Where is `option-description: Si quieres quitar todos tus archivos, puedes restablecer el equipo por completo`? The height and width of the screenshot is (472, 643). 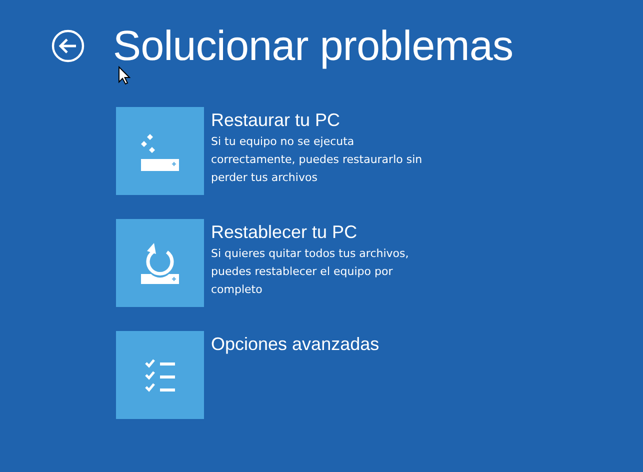
option-description: Si quieres quitar todos tus archivos, puedes restablecer el equipo por completo is located at coordinates (310, 272).